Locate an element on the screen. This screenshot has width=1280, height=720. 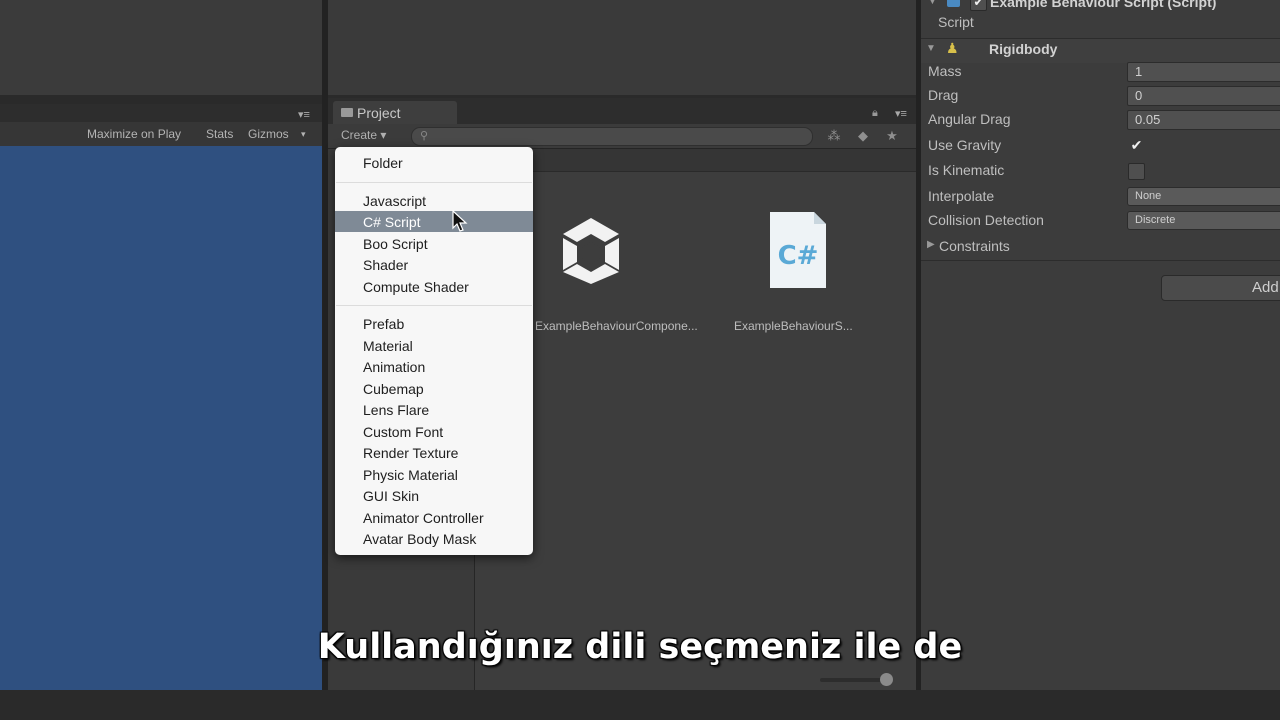
menu-item-render-texture: Render Texture is located at coordinates (434, 452).